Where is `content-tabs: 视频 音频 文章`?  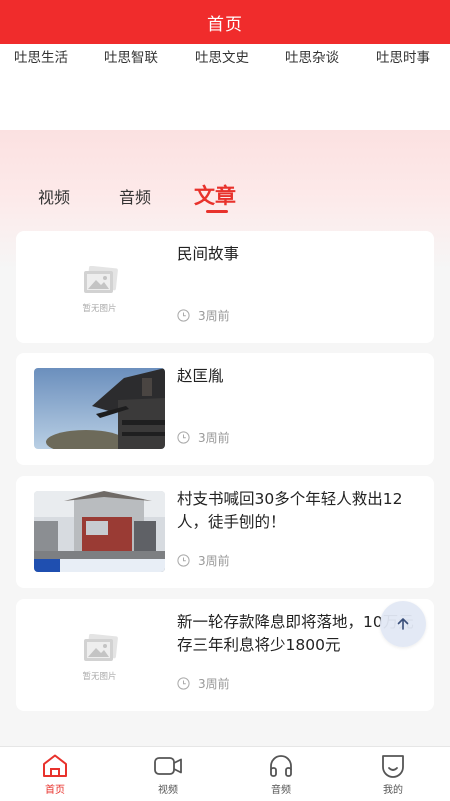 content-tabs: 视频 音频 文章 is located at coordinates (225, 198).